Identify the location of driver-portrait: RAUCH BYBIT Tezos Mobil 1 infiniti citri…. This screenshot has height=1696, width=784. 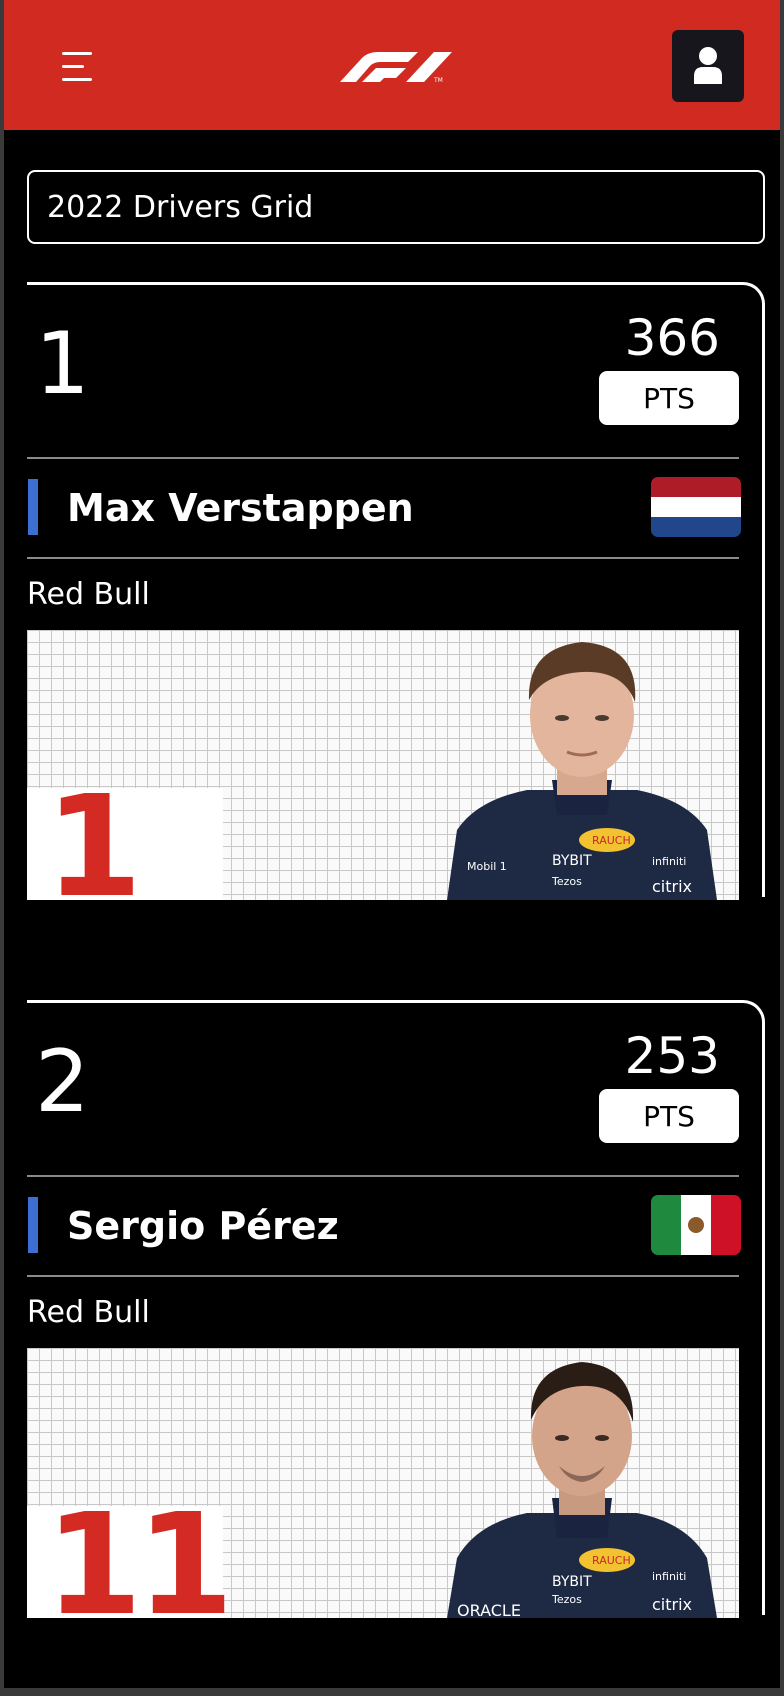
(582, 771).